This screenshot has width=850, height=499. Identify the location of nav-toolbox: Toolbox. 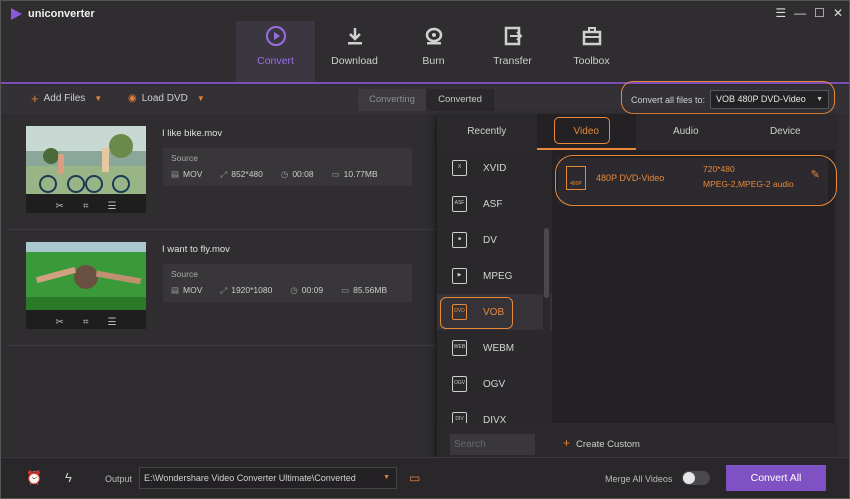
(591, 51).